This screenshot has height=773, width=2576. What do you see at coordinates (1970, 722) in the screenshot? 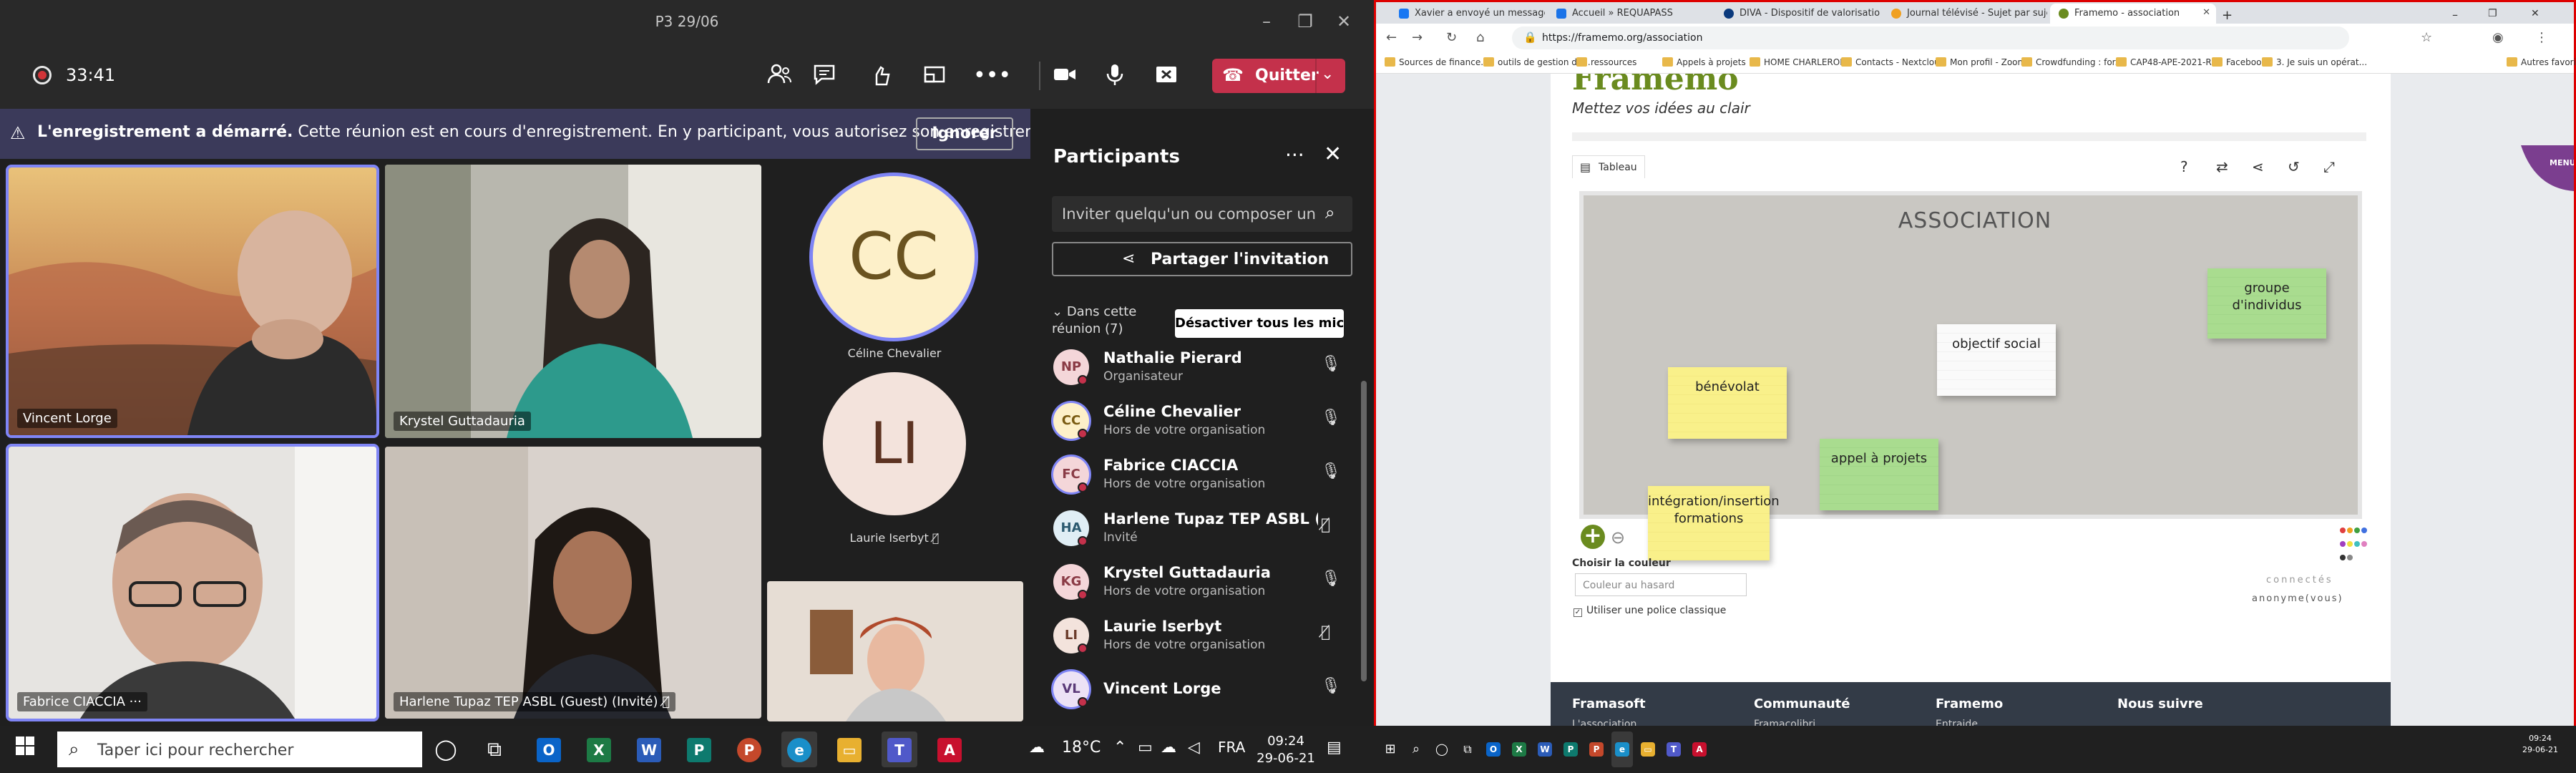
I see `footer-link: Entraide` at bounding box center [1970, 722].